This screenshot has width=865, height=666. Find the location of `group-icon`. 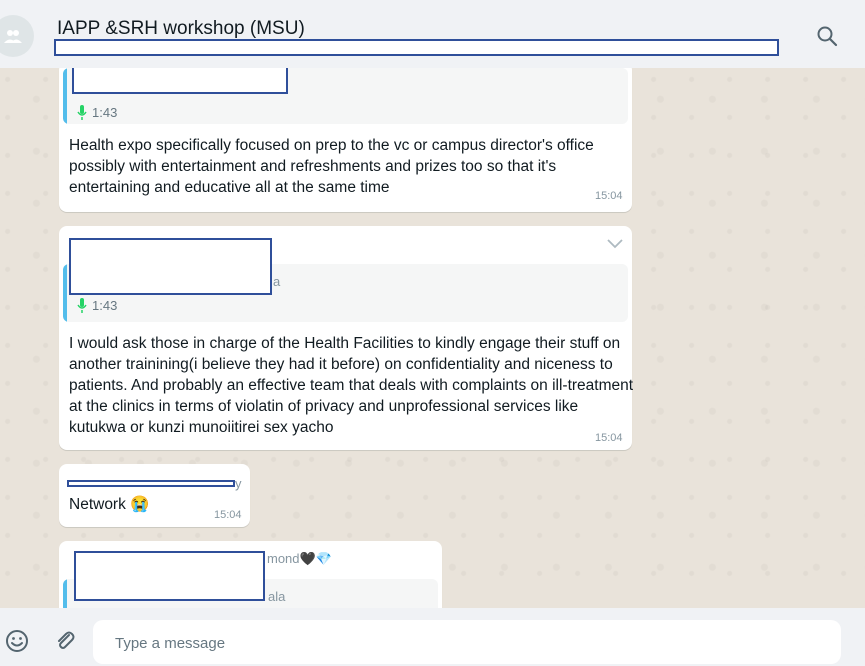

group-icon is located at coordinates (13, 36).